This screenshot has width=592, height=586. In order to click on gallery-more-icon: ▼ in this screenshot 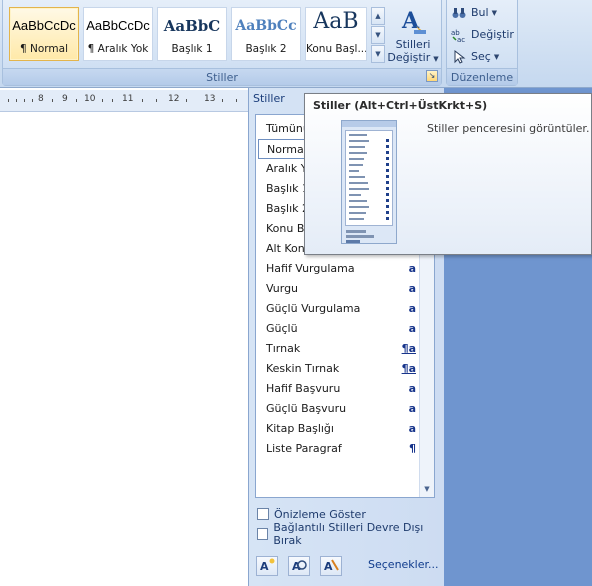, I will do `click(378, 54)`.